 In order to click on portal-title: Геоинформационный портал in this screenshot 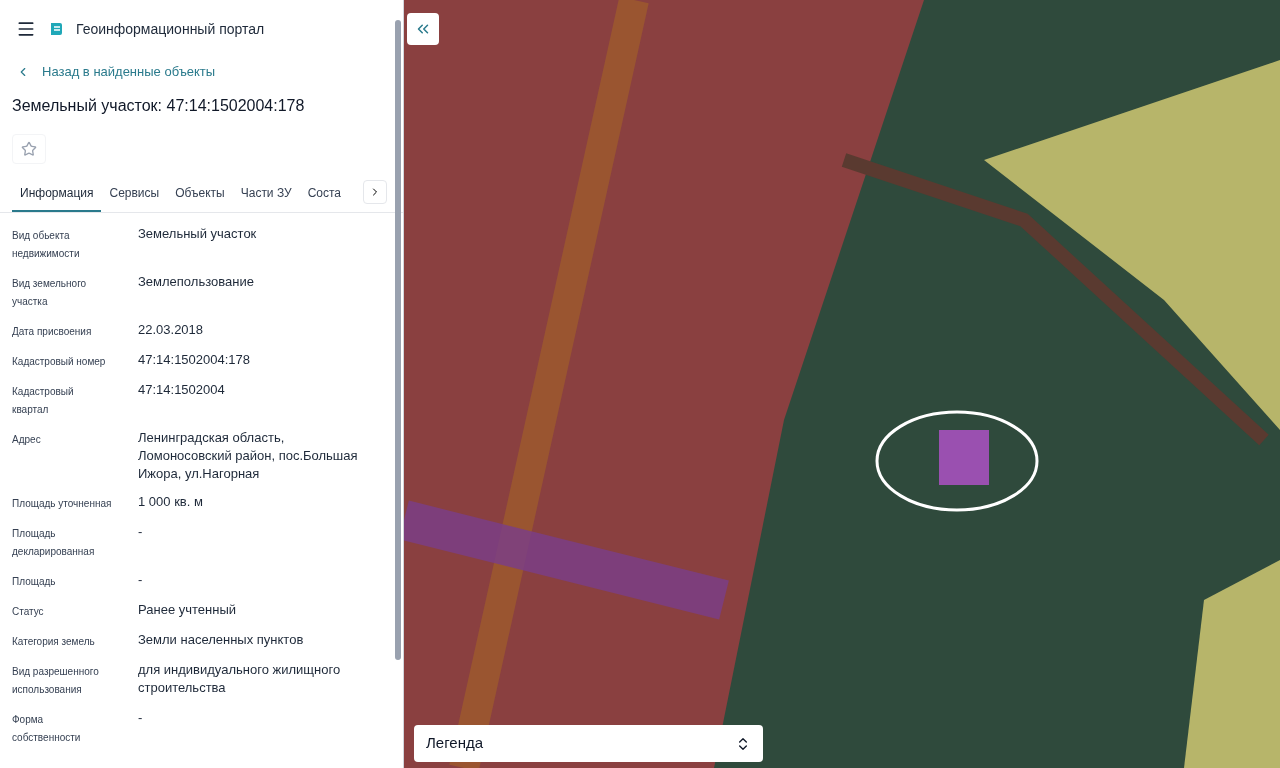, I will do `click(170, 29)`.